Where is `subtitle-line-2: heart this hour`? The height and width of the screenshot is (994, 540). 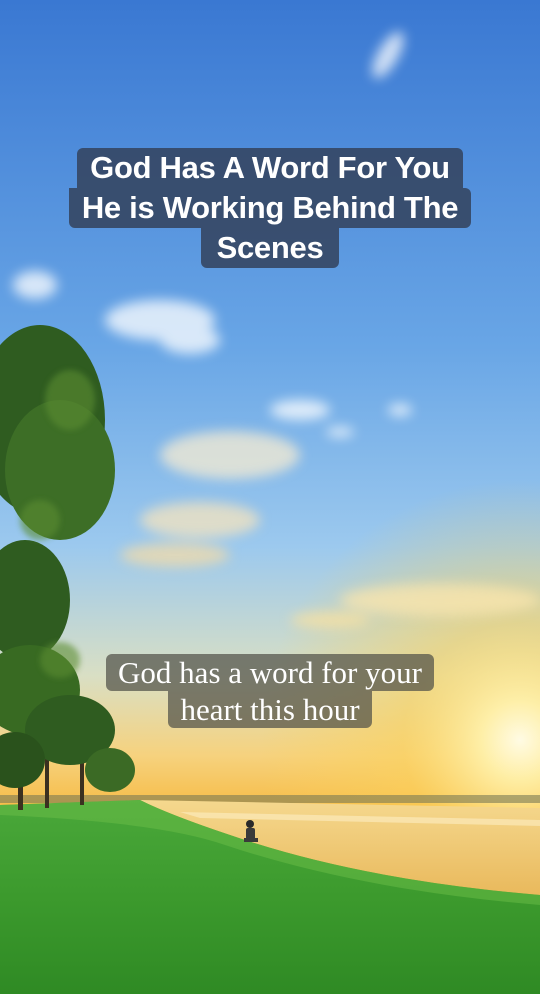
subtitle-line-2: heart this hour is located at coordinates (270, 709).